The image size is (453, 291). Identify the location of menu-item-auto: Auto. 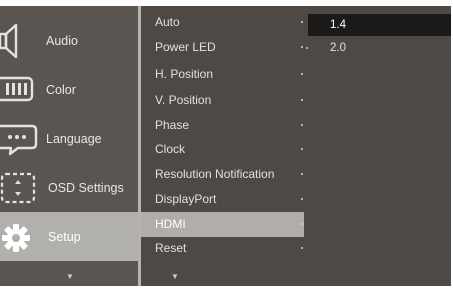
(222, 22).